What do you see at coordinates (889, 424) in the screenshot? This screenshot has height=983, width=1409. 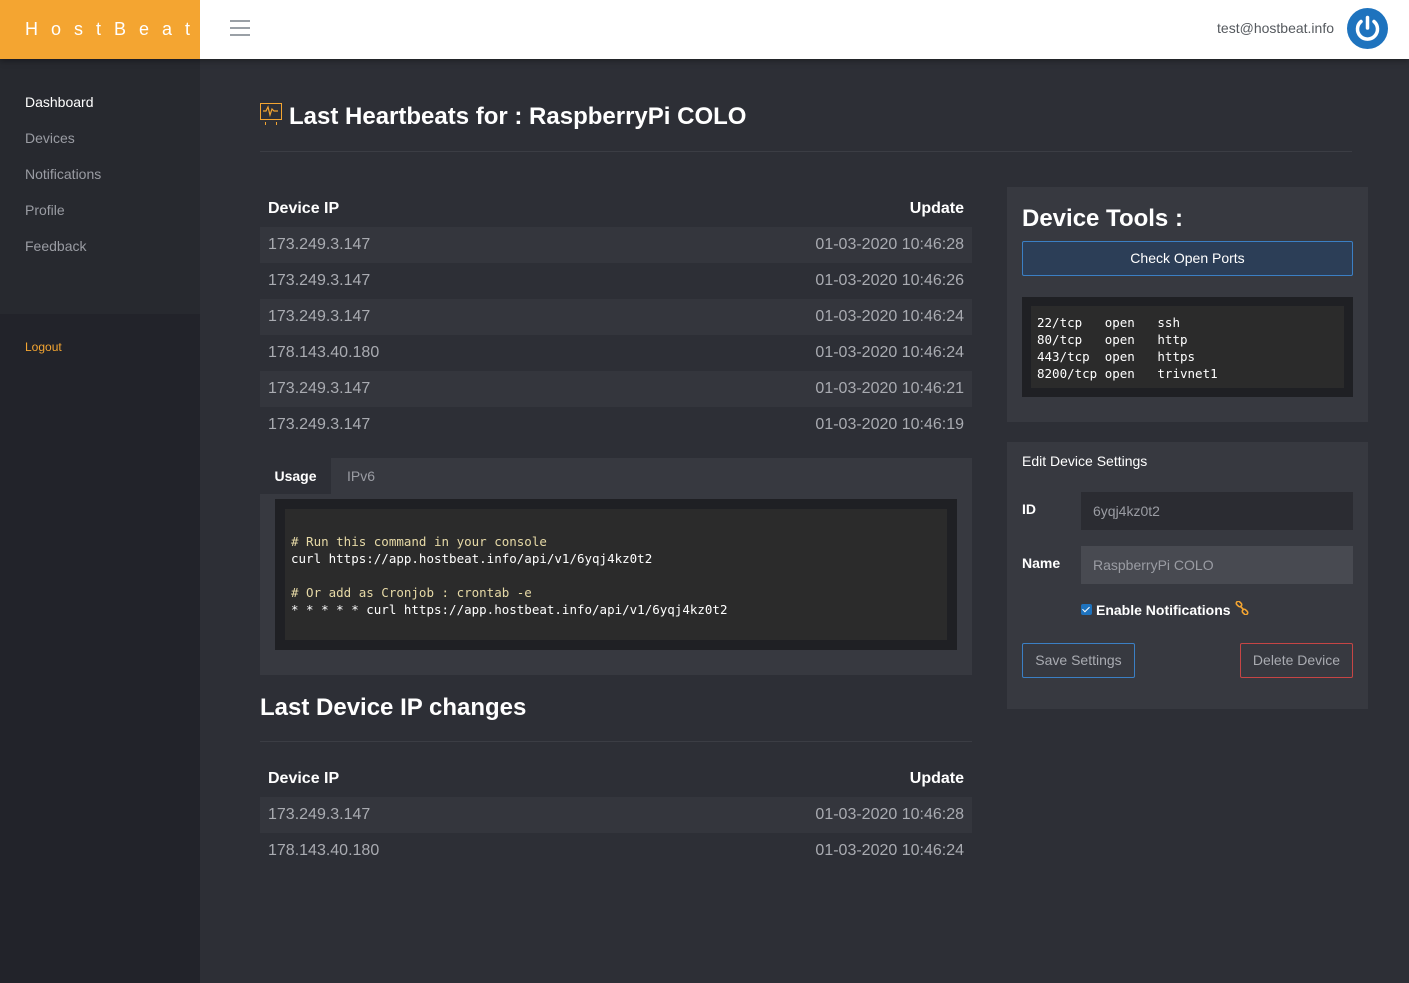 I see `cell-update: 01-03-2020 10:46:19` at bounding box center [889, 424].